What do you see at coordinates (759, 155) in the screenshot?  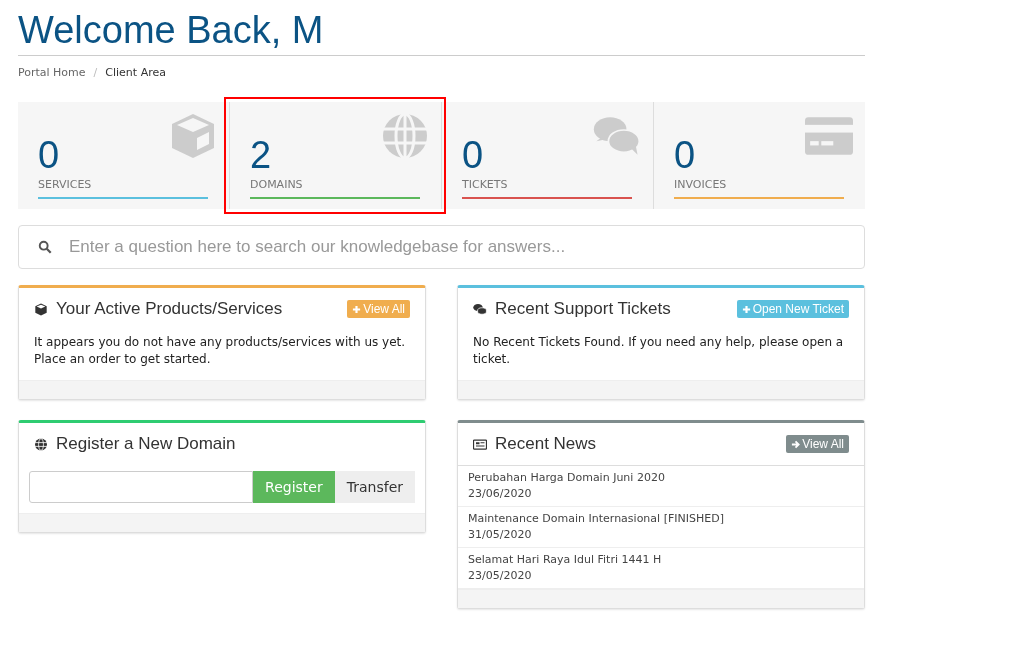 I see `stat-tile: 0 INVOICES` at bounding box center [759, 155].